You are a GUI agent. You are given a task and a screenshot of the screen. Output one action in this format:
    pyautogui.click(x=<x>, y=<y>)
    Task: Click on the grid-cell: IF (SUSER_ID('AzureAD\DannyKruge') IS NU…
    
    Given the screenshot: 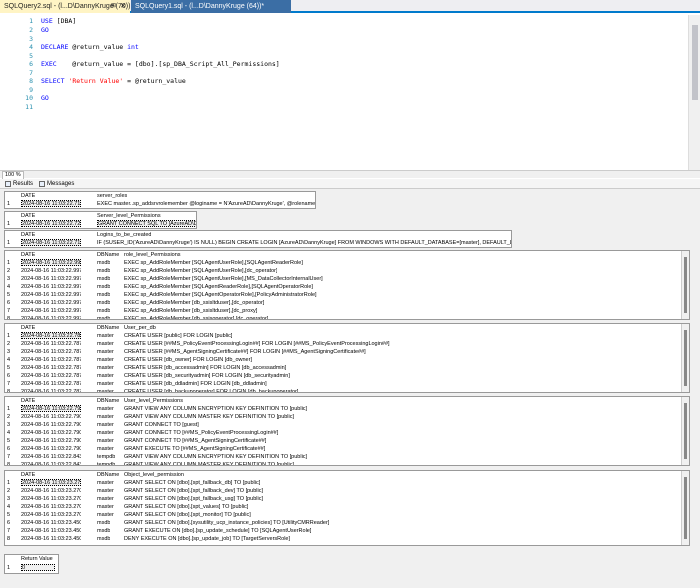 What is the action you would take?
    pyautogui.click(x=304, y=243)
    